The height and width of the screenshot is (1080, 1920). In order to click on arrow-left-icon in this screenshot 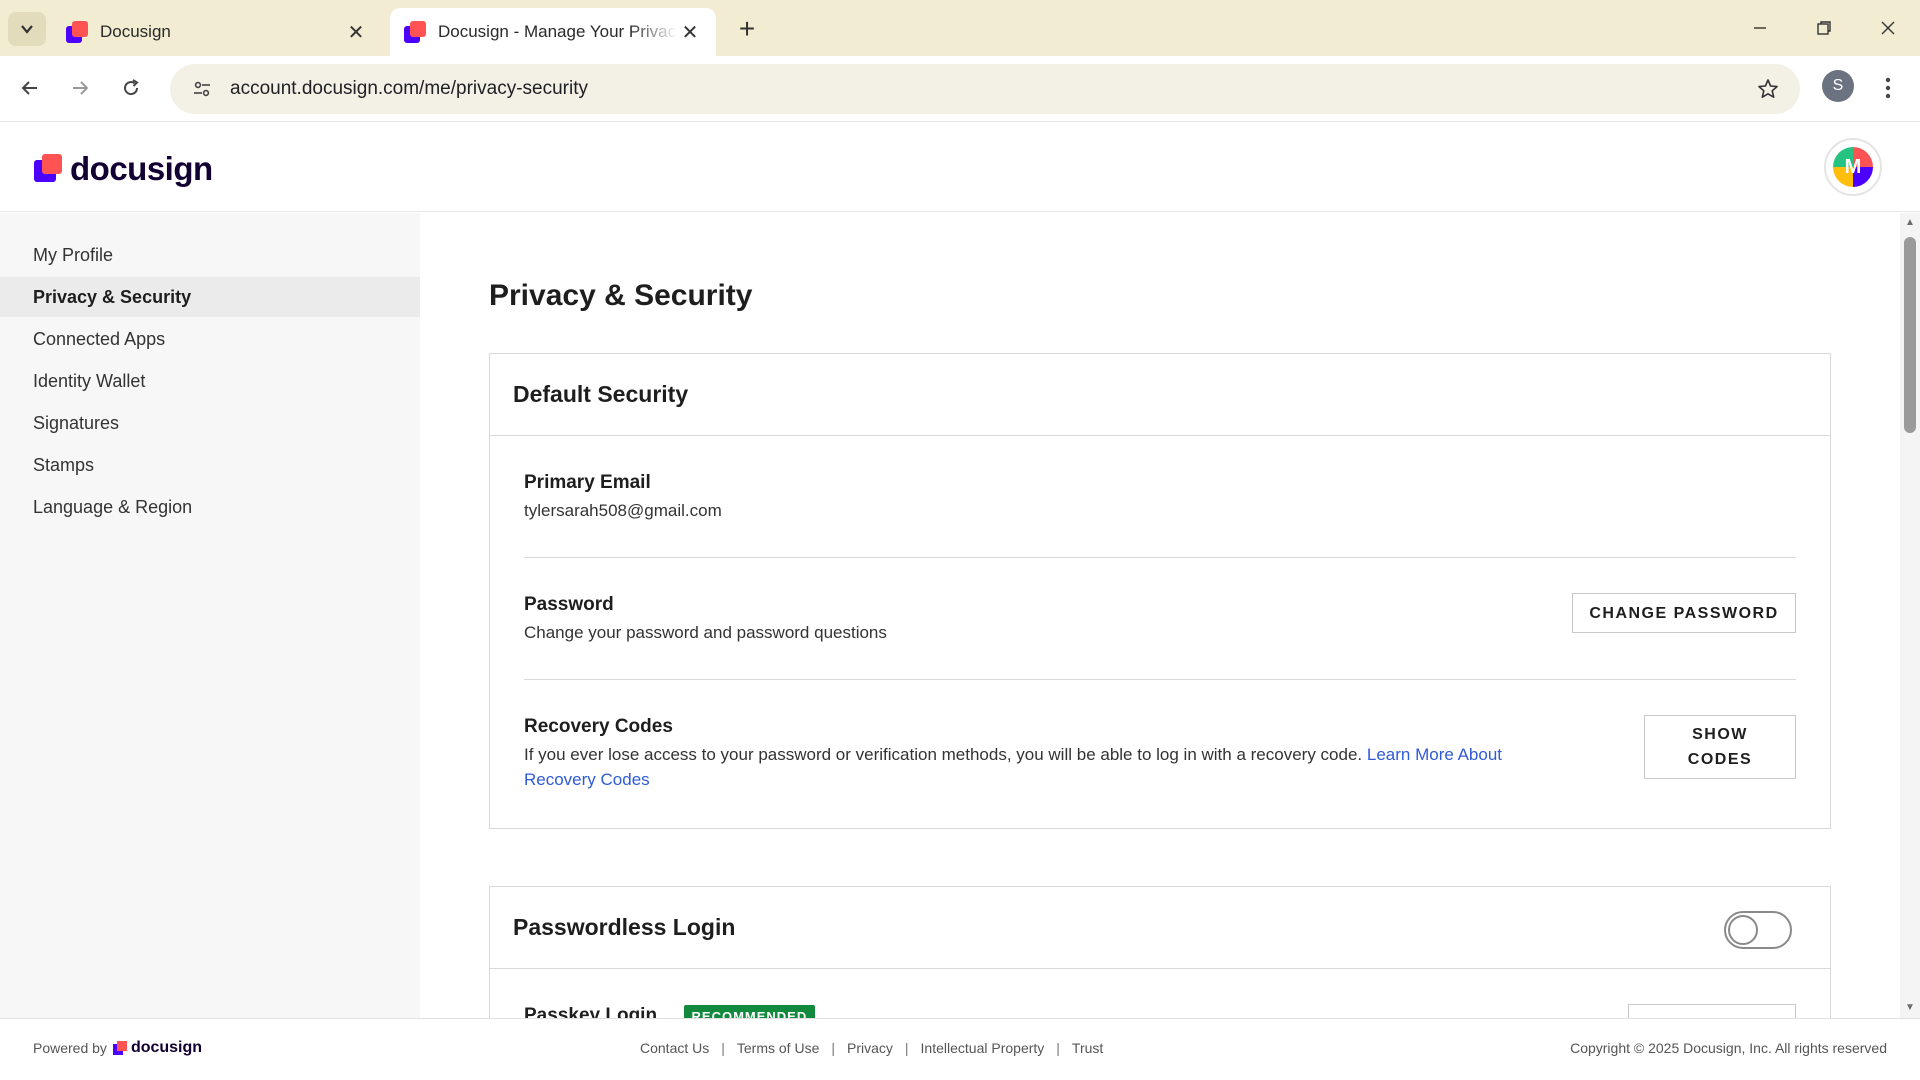, I will do `click(29, 88)`.